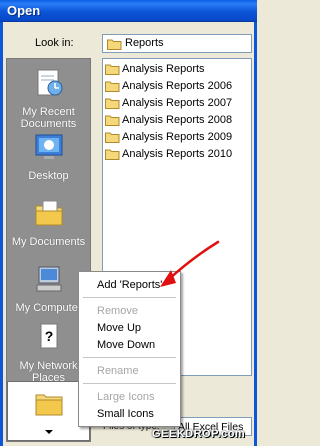  Describe the element at coordinates (163, 69) in the screenshot. I see `file-name: Analysis Reports` at that location.